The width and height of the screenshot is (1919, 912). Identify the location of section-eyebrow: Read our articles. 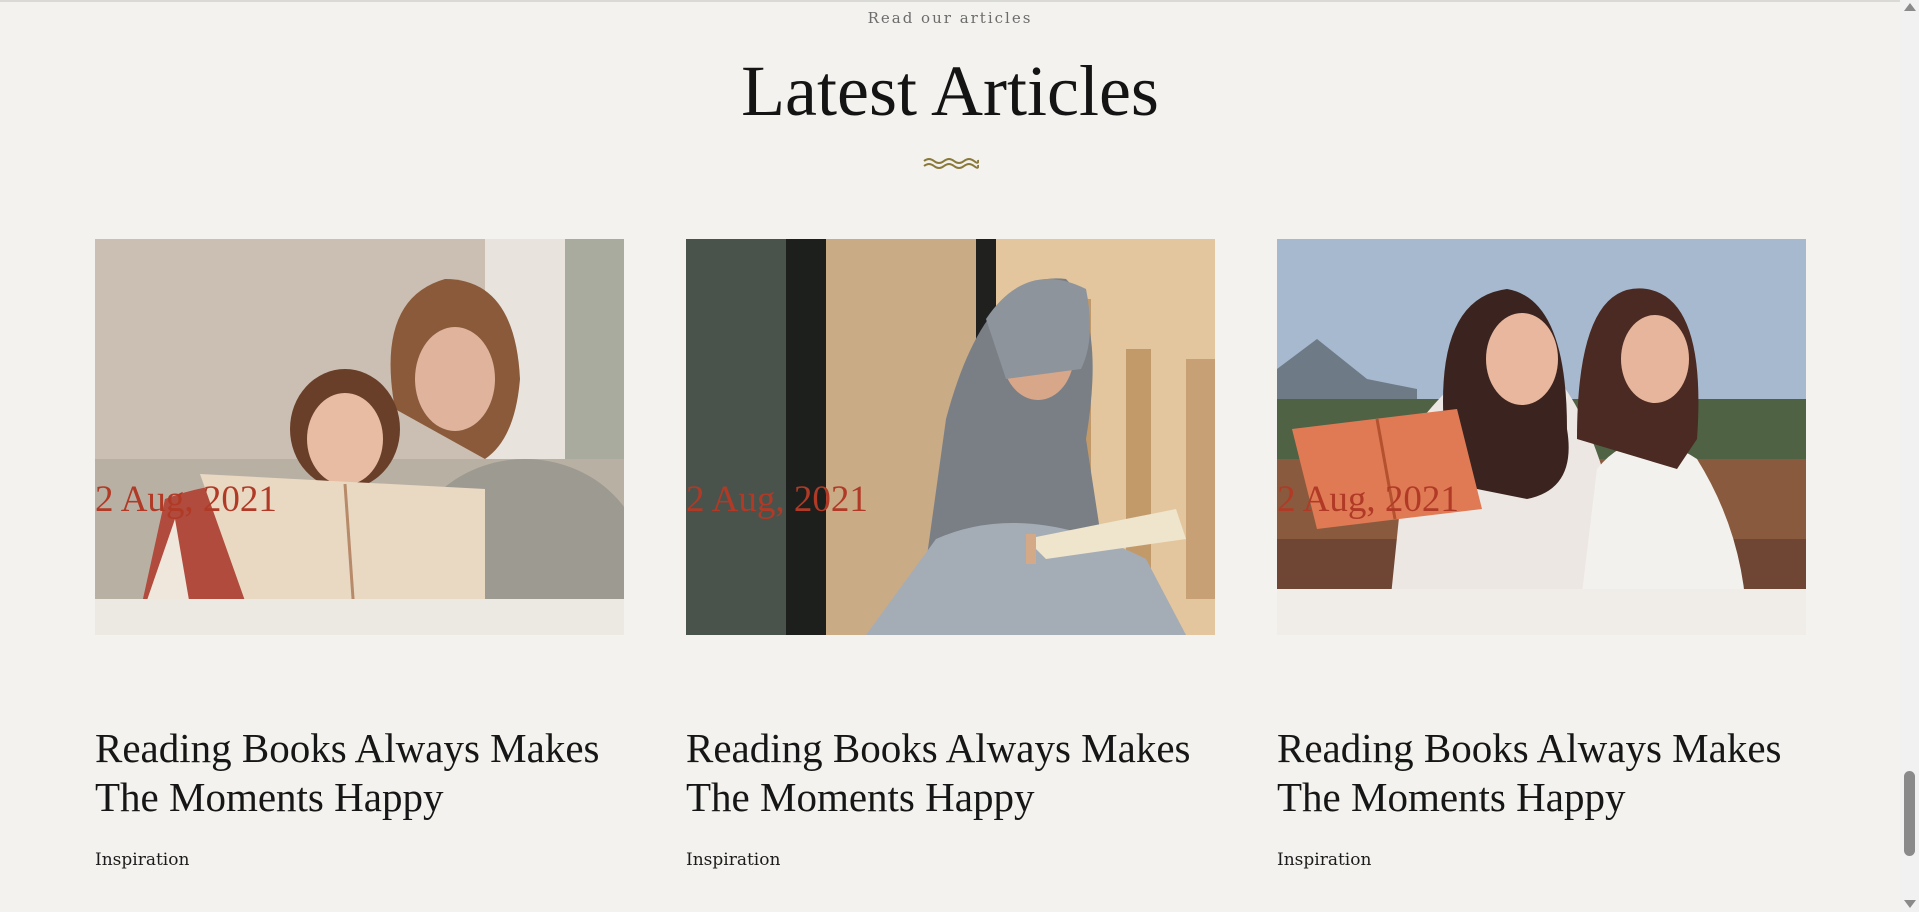
(950, 18).